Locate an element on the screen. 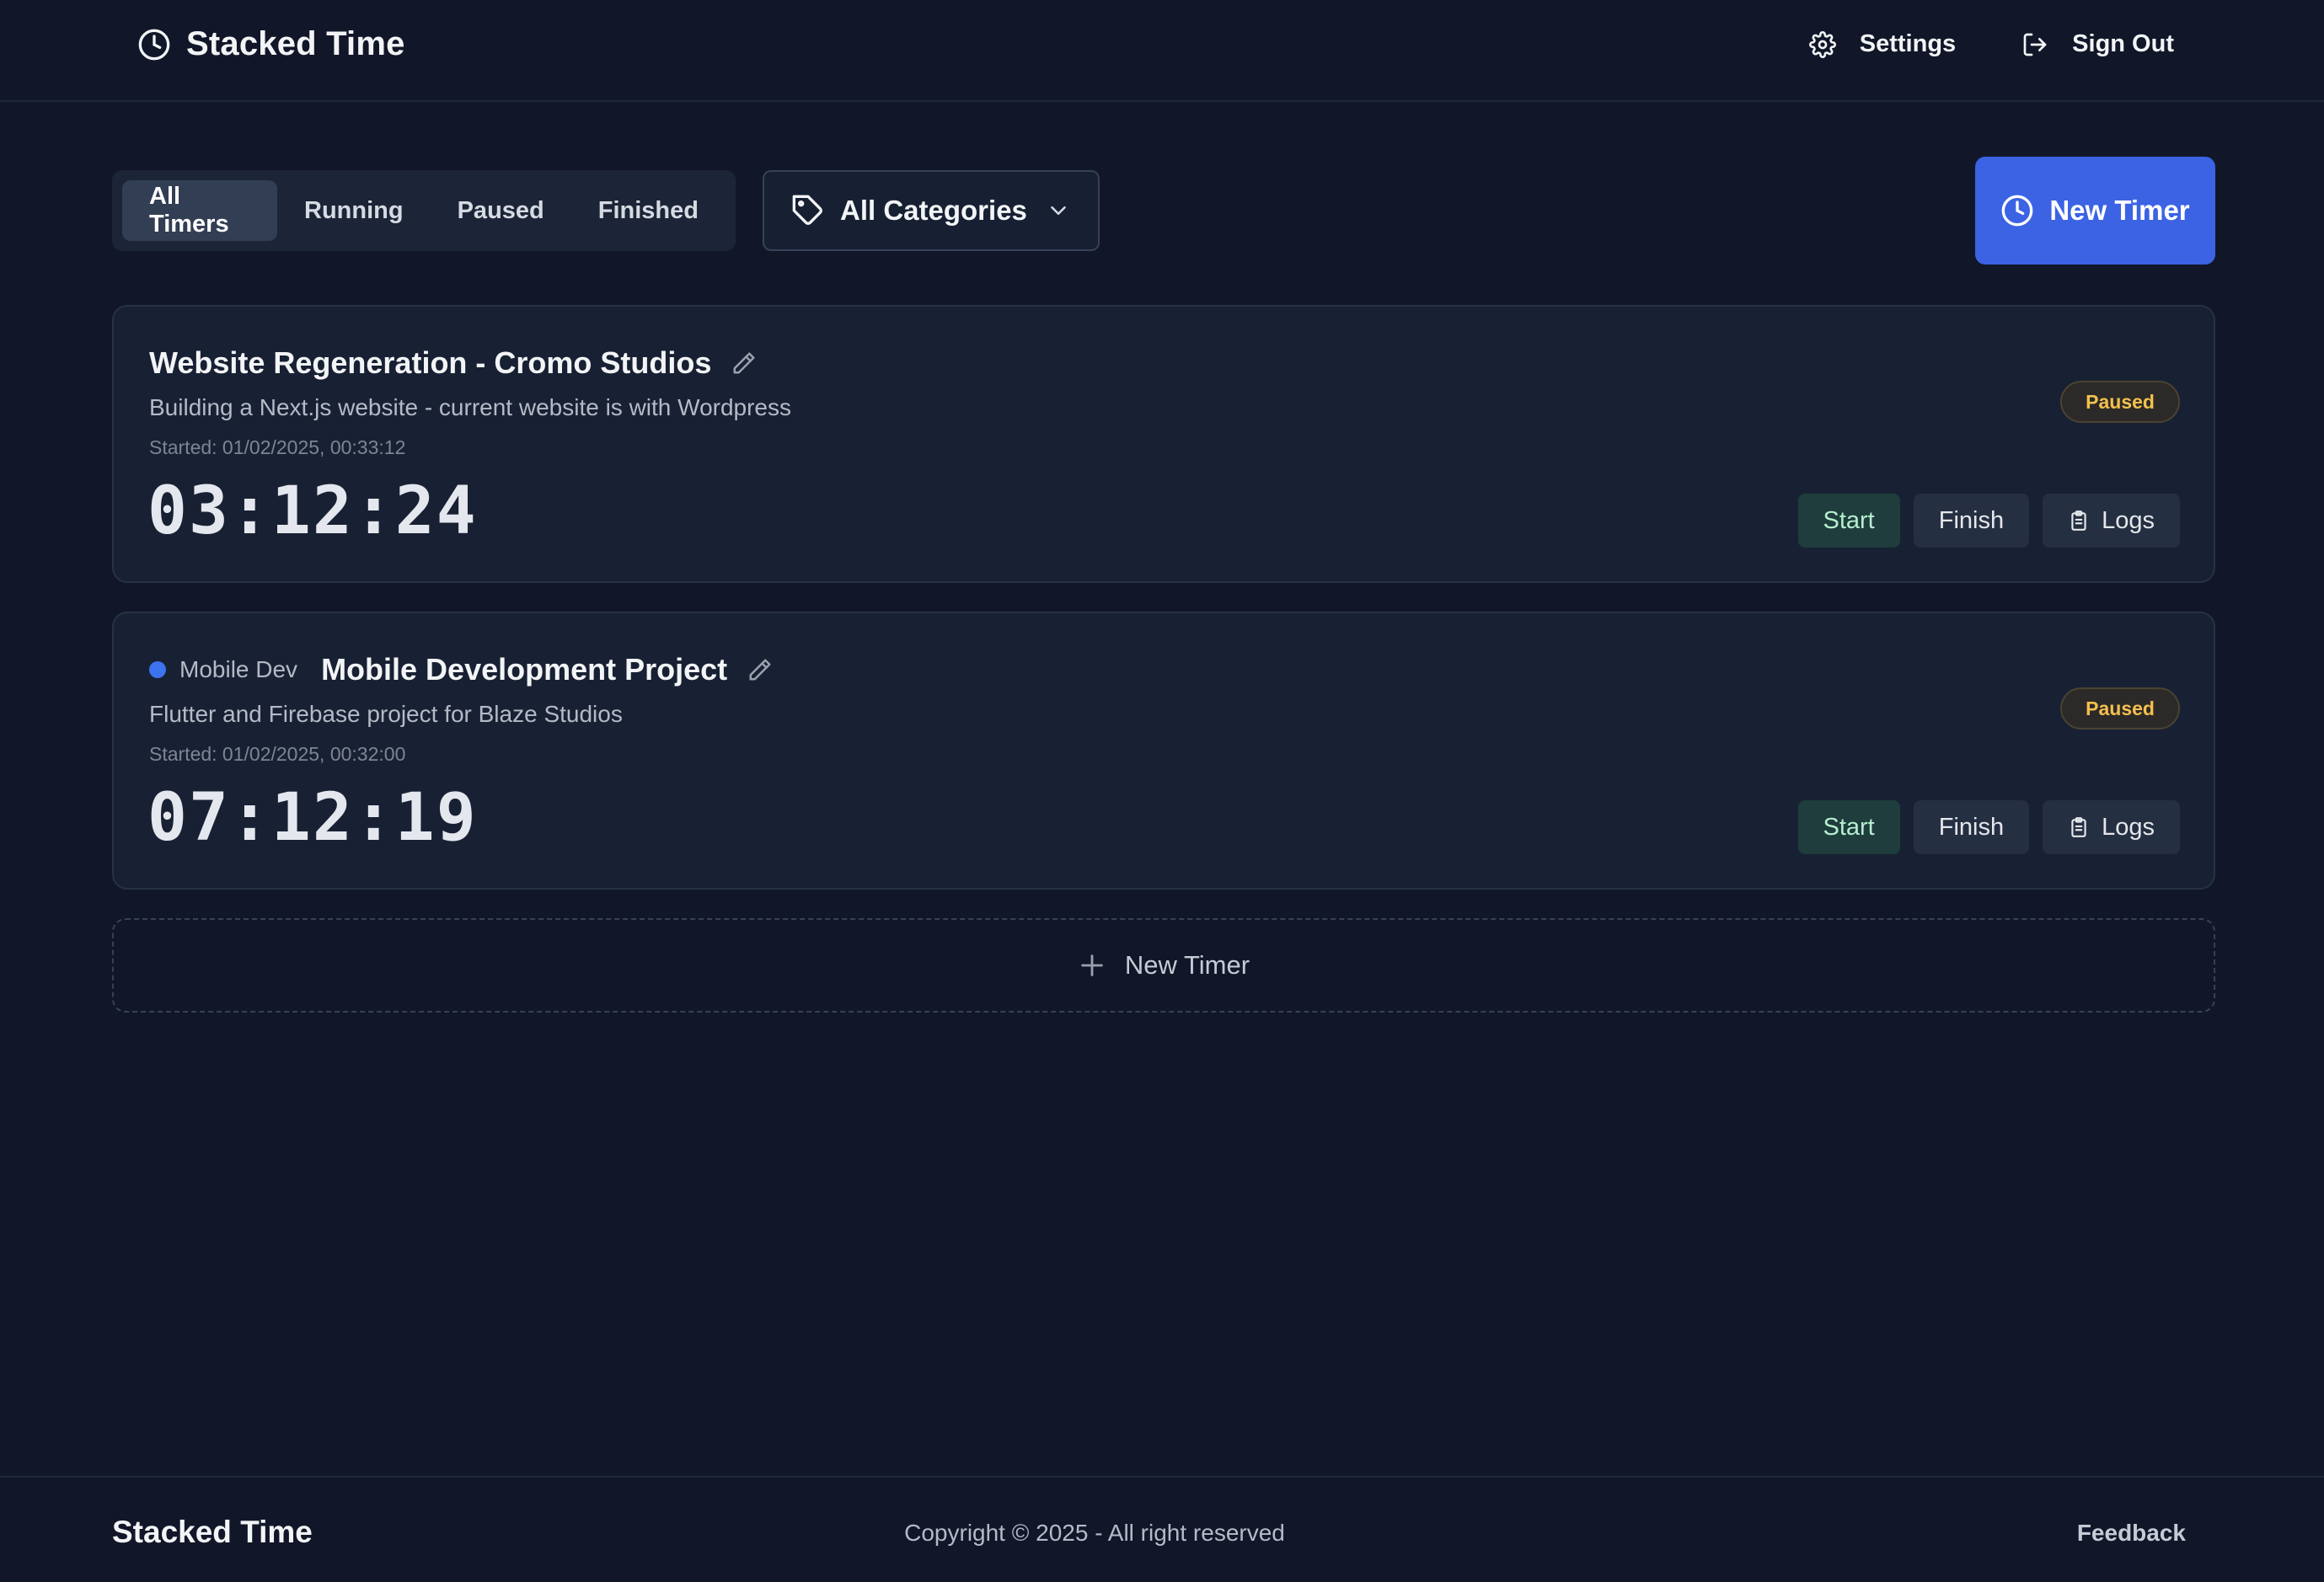 The image size is (2324, 1582). tab-running: Running is located at coordinates (354, 210).